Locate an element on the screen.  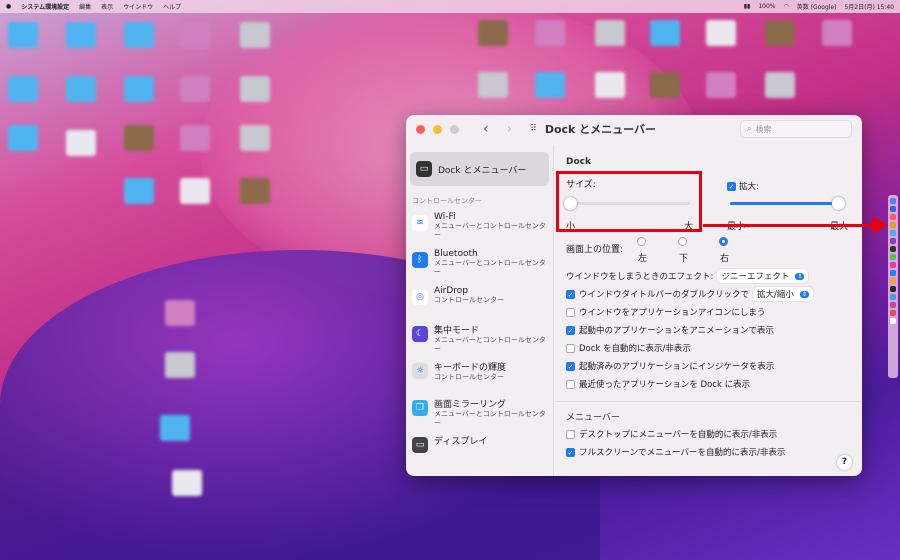
position-bottom-radio is located at coordinates (682, 241).